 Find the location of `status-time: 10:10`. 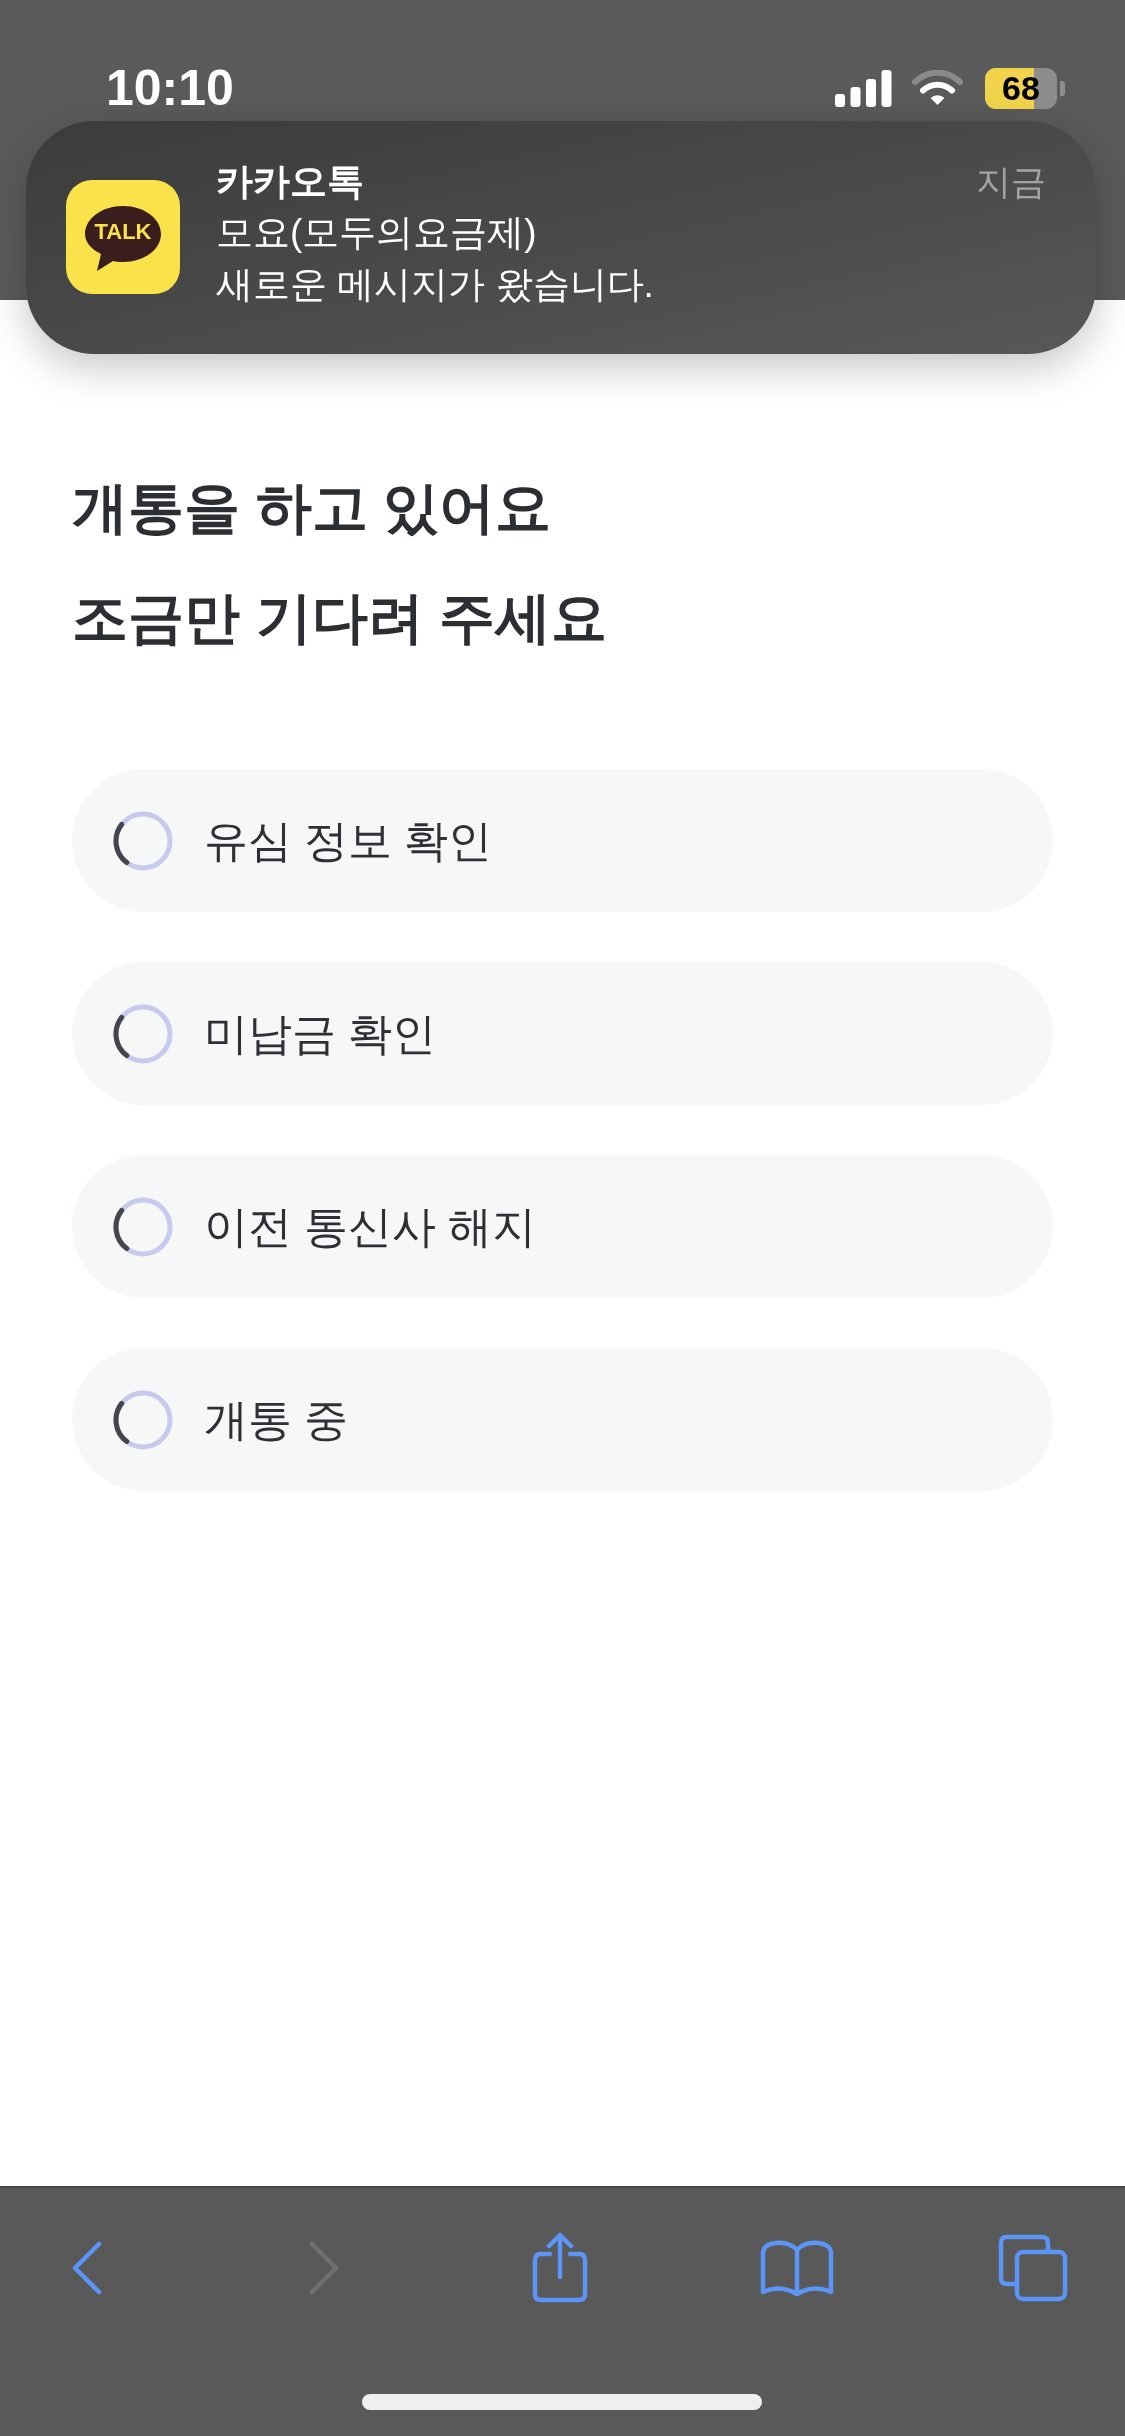

status-time: 10:10 is located at coordinates (170, 88).